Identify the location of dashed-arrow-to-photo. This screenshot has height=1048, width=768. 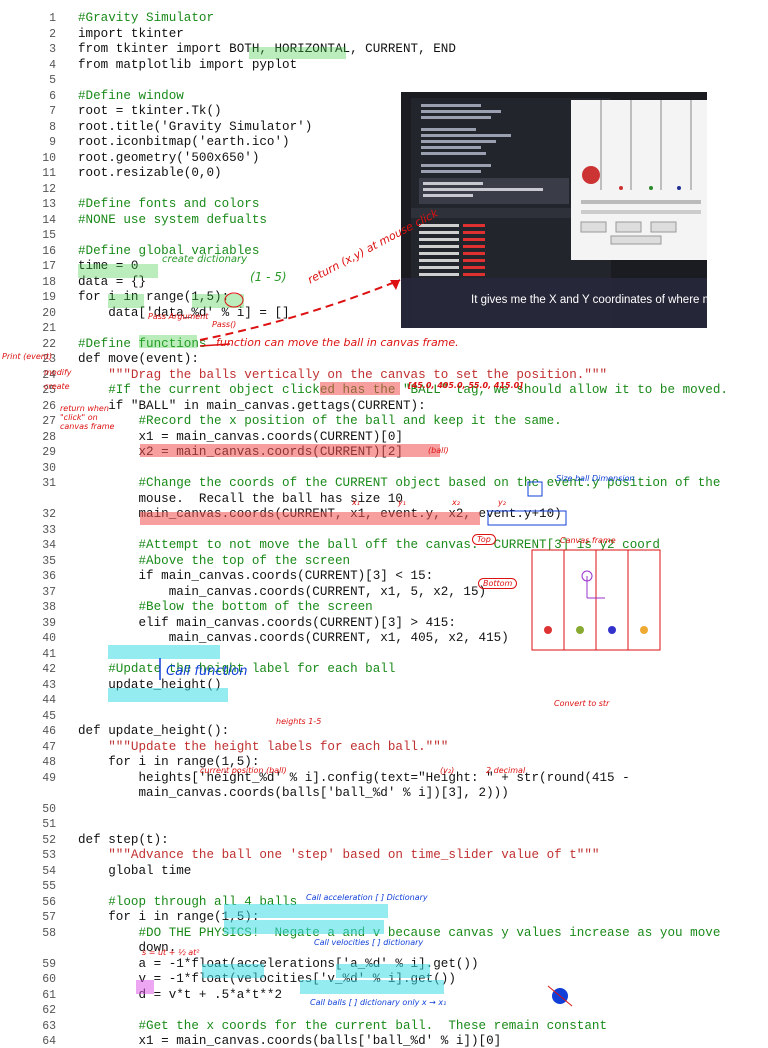
(300, 310).